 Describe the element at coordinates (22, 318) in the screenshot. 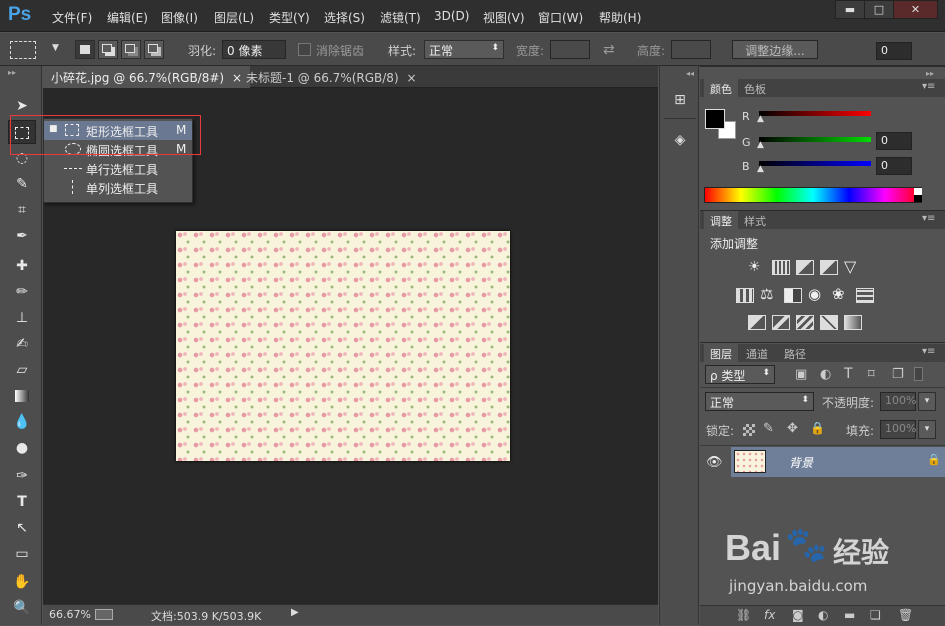

I see `clone-stamp-tool-icon: ⊥` at that location.